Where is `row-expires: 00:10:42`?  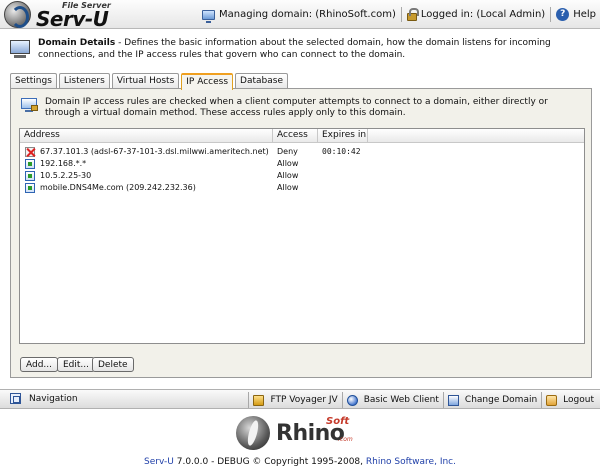
row-expires: 00:10:42 is located at coordinates (341, 151).